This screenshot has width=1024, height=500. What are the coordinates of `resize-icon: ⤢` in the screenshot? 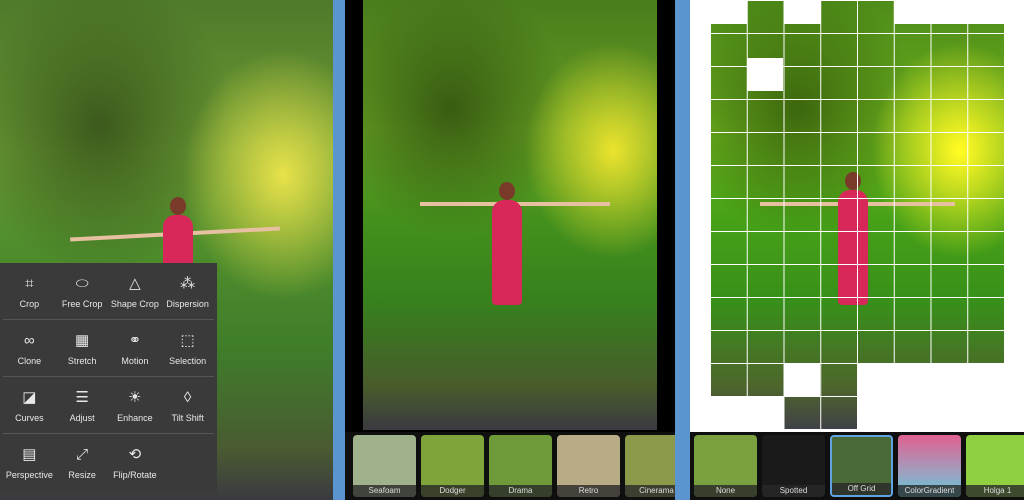 It's located at (82, 454).